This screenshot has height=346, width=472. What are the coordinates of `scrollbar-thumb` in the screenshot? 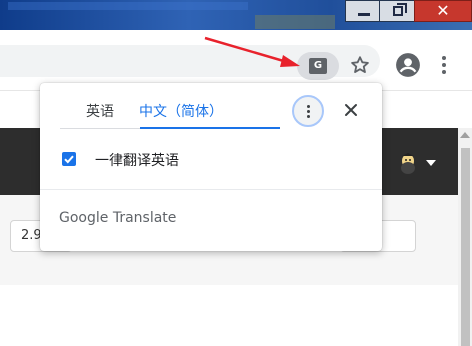 It's located at (465, 247).